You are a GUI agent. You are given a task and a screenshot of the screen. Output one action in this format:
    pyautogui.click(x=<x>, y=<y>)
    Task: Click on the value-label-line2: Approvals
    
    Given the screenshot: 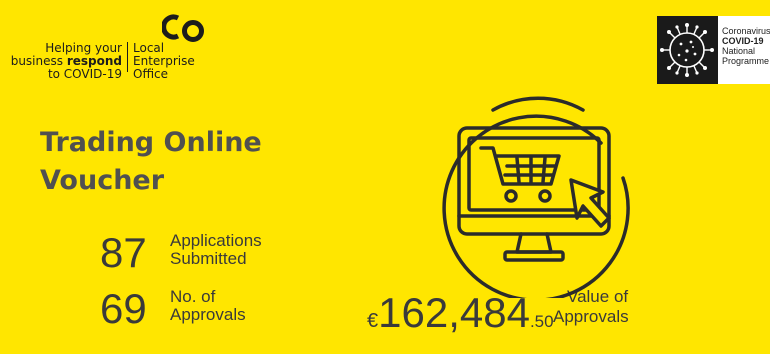 What is the action you would take?
    pyautogui.click(x=591, y=316)
    